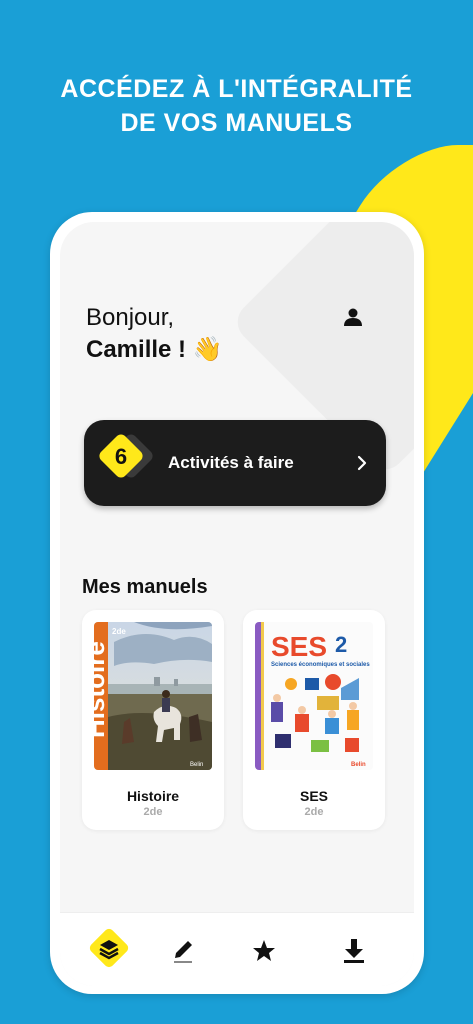 The width and height of the screenshot is (473, 1024). I want to click on cover-subtitle-ses: Sciences économiques et sociales, so click(320, 665).